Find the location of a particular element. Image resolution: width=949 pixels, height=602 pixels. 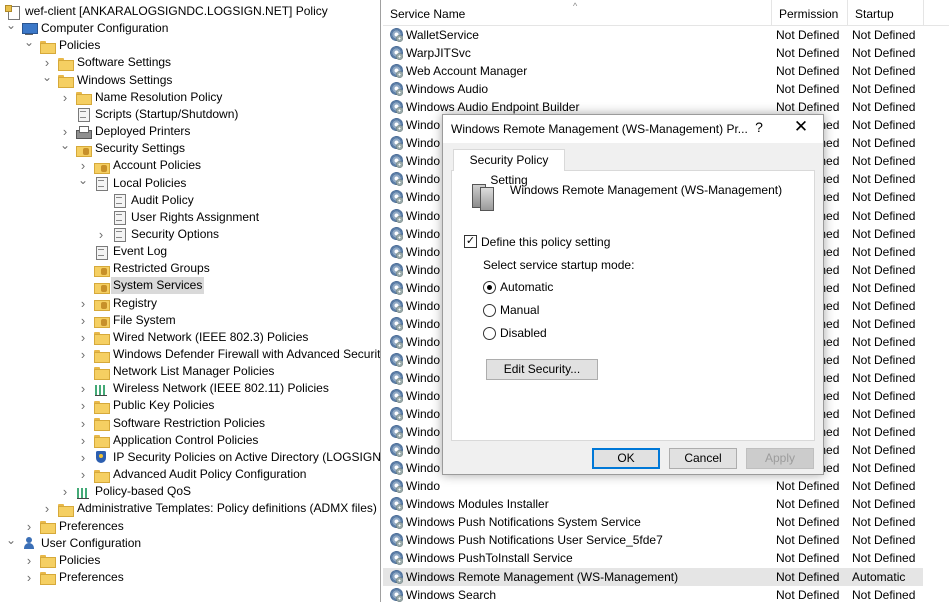

column-header-permission: Permission is located at coordinates (810, 13).